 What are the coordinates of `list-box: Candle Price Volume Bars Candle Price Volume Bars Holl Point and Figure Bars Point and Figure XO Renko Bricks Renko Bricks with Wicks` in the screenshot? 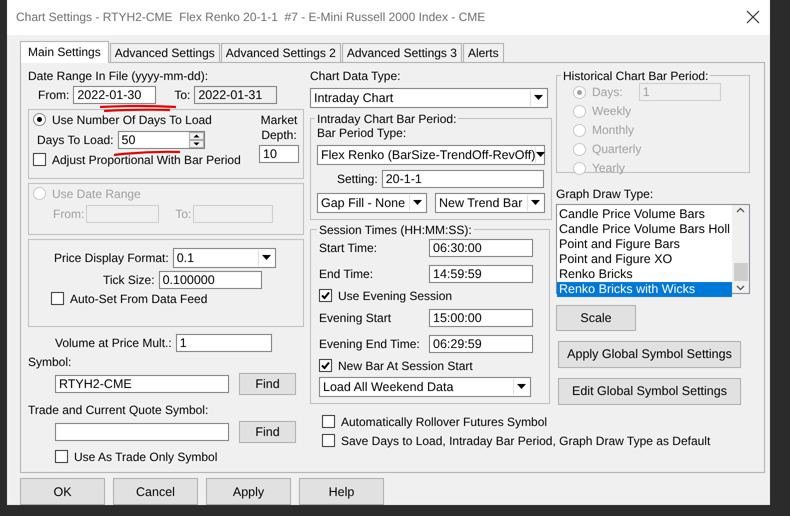 It's located at (653, 249).